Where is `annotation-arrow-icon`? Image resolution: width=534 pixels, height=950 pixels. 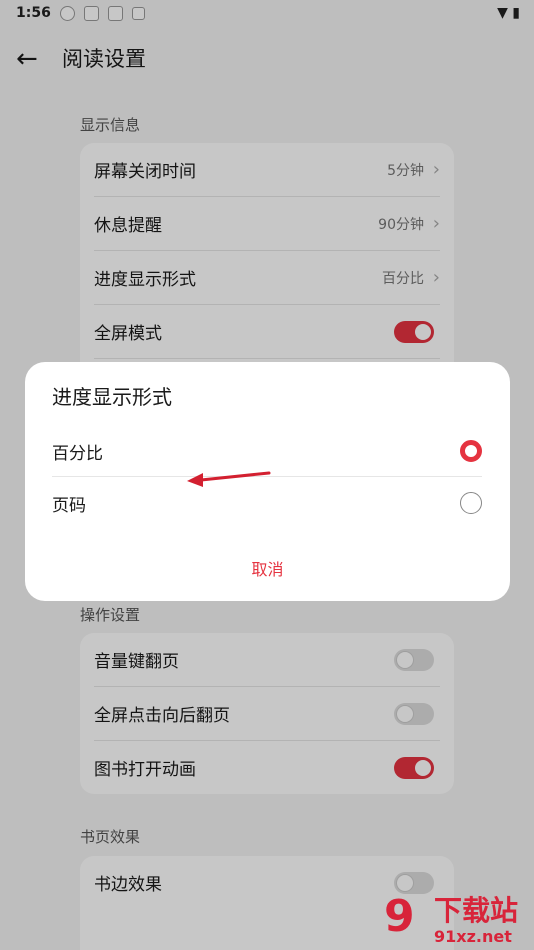 annotation-arrow-icon is located at coordinates (229, 479).